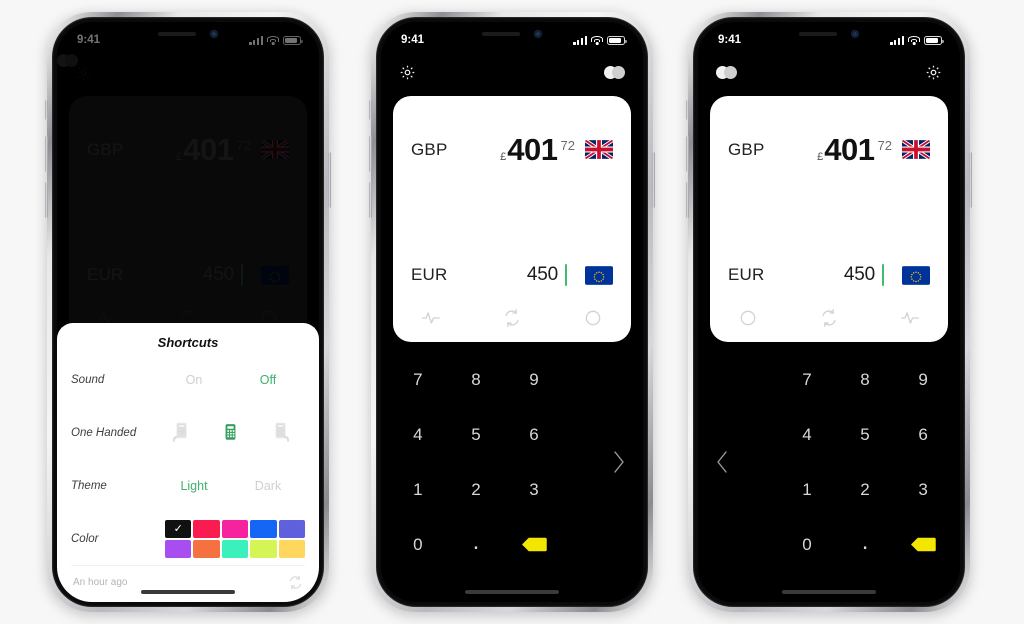 The height and width of the screenshot is (624, 1024). What do you see at coordinates (542, 274) in the screenshot?
I see `to-amount-value: 450` at bounding box center [542, 274].